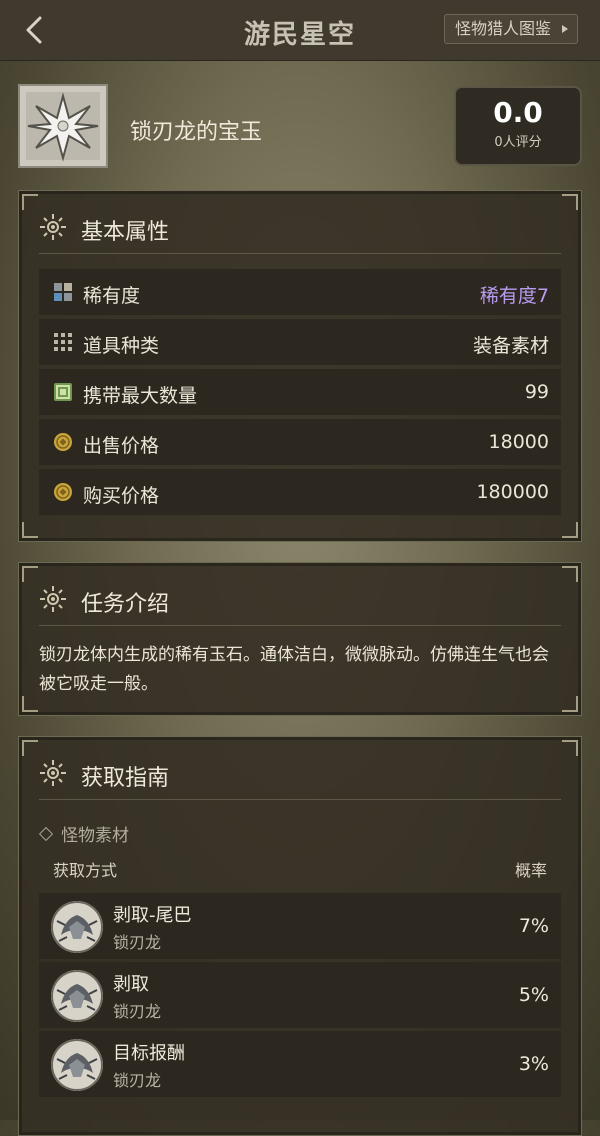  Describe the element at coordinates (512, 492) in the screenshot. I see `attribute-value: 180000` at that location.